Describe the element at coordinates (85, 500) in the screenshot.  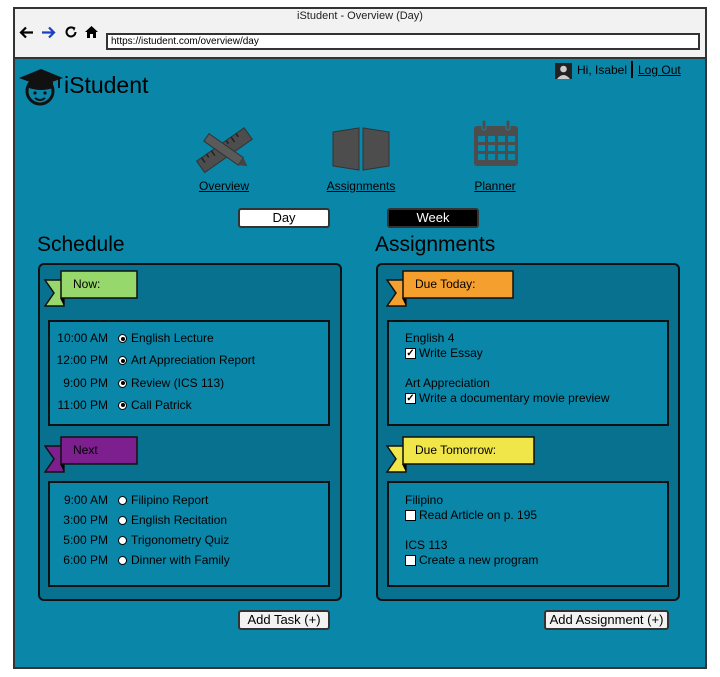
I see `event-time: 9:00 AM` at that location.